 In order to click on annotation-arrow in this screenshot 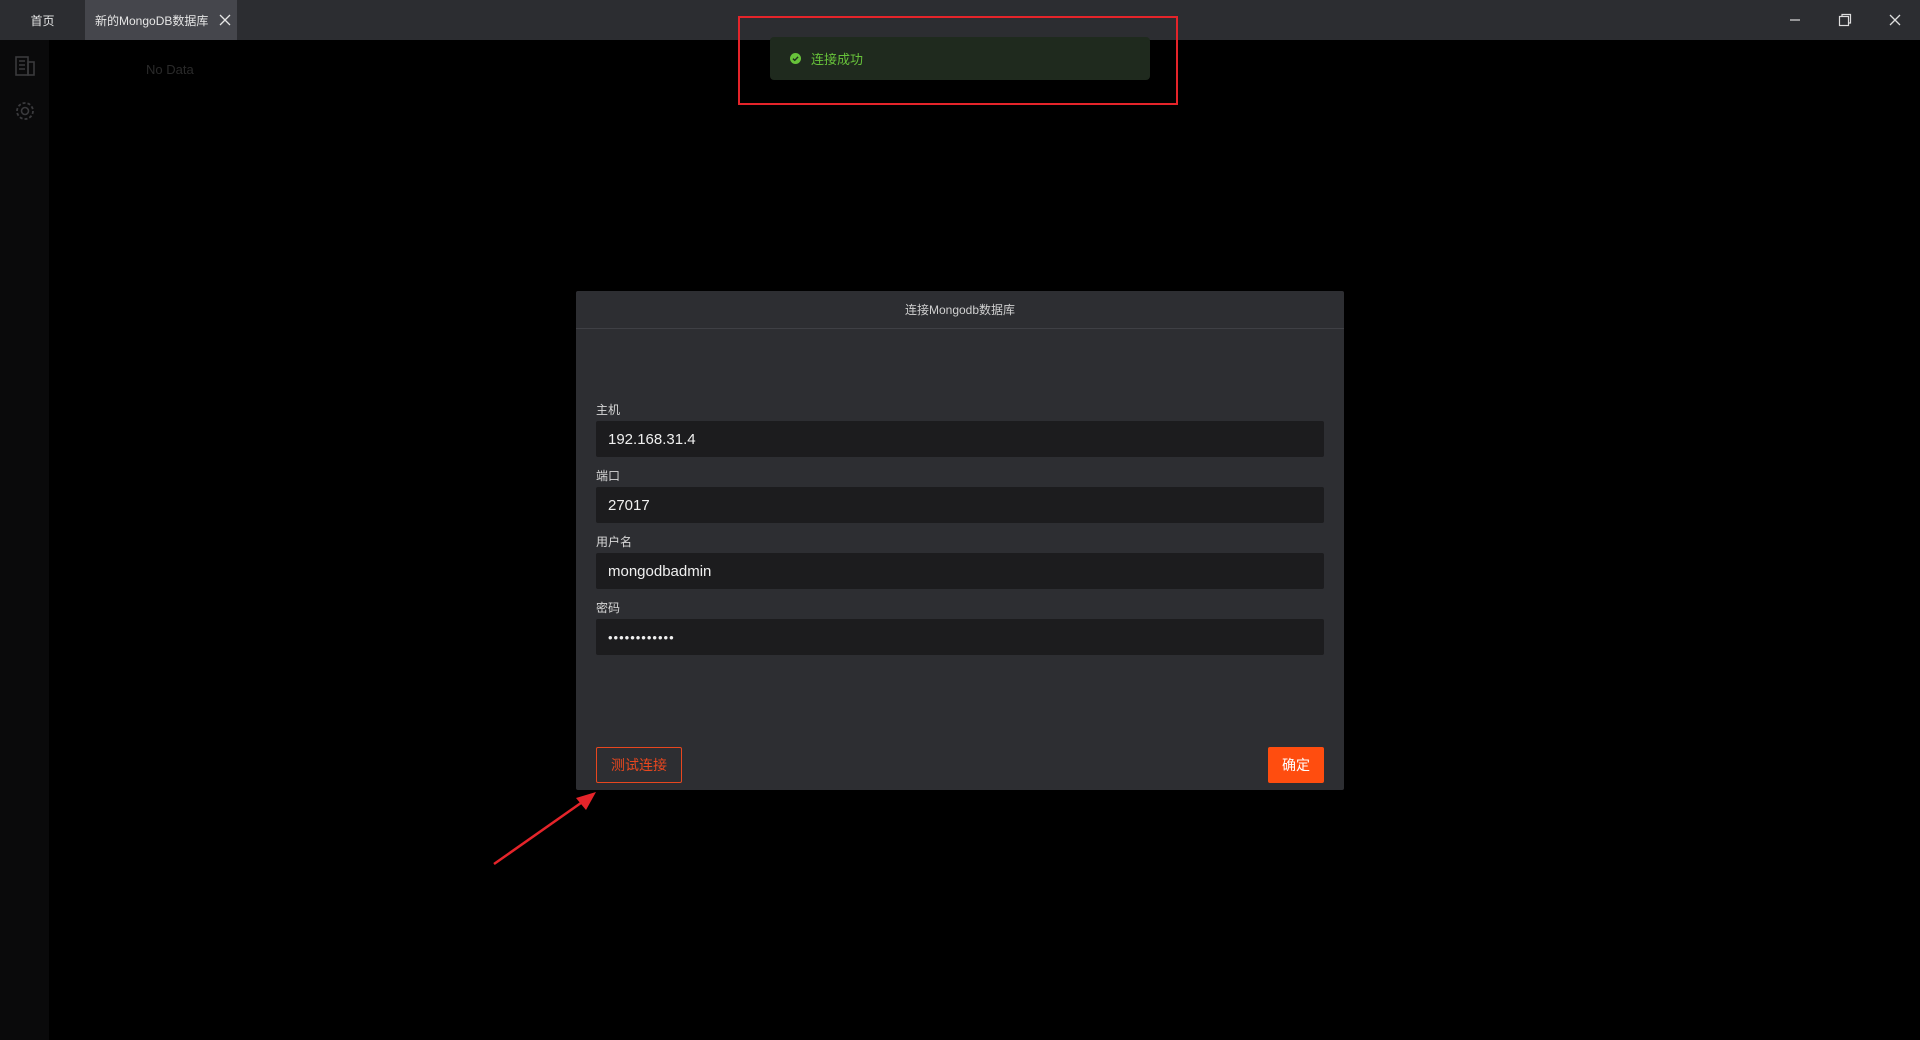, I will do `click(544, 829)`.